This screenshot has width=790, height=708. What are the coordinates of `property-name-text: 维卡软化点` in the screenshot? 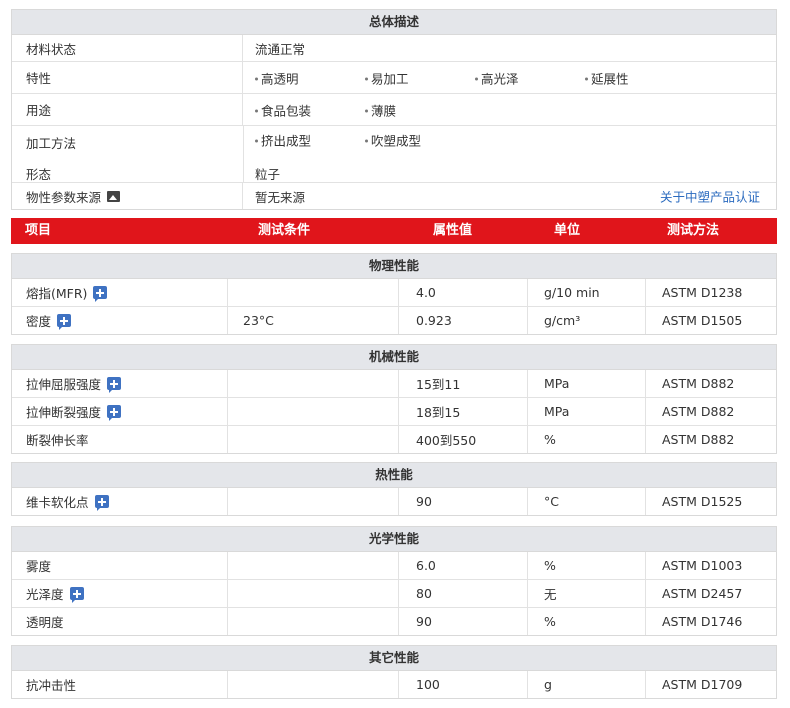 It's located at (57, 502).